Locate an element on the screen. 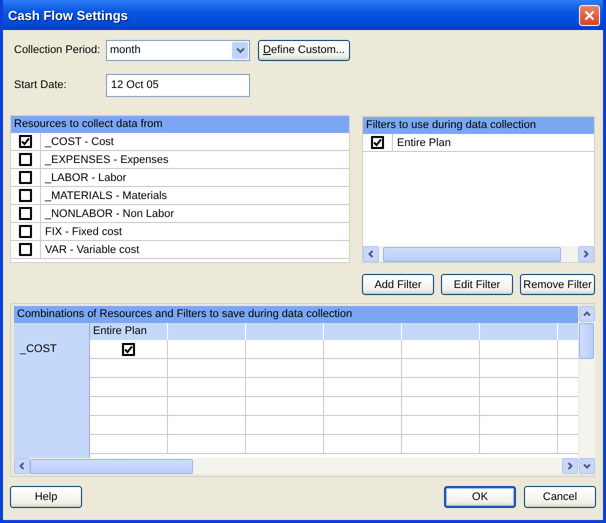 The width and height of the screenshot is (606, 523). resource-row: VAR - Variable cost is located at coordinates (180, 250).